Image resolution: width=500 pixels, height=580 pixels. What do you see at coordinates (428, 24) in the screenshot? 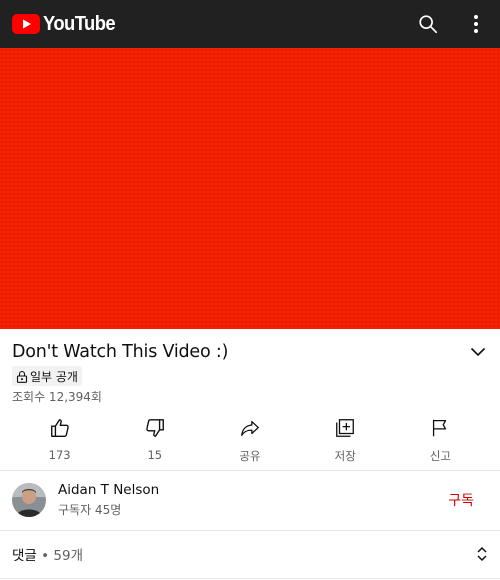
I see `search-icon` at bounding box center [428, 24].